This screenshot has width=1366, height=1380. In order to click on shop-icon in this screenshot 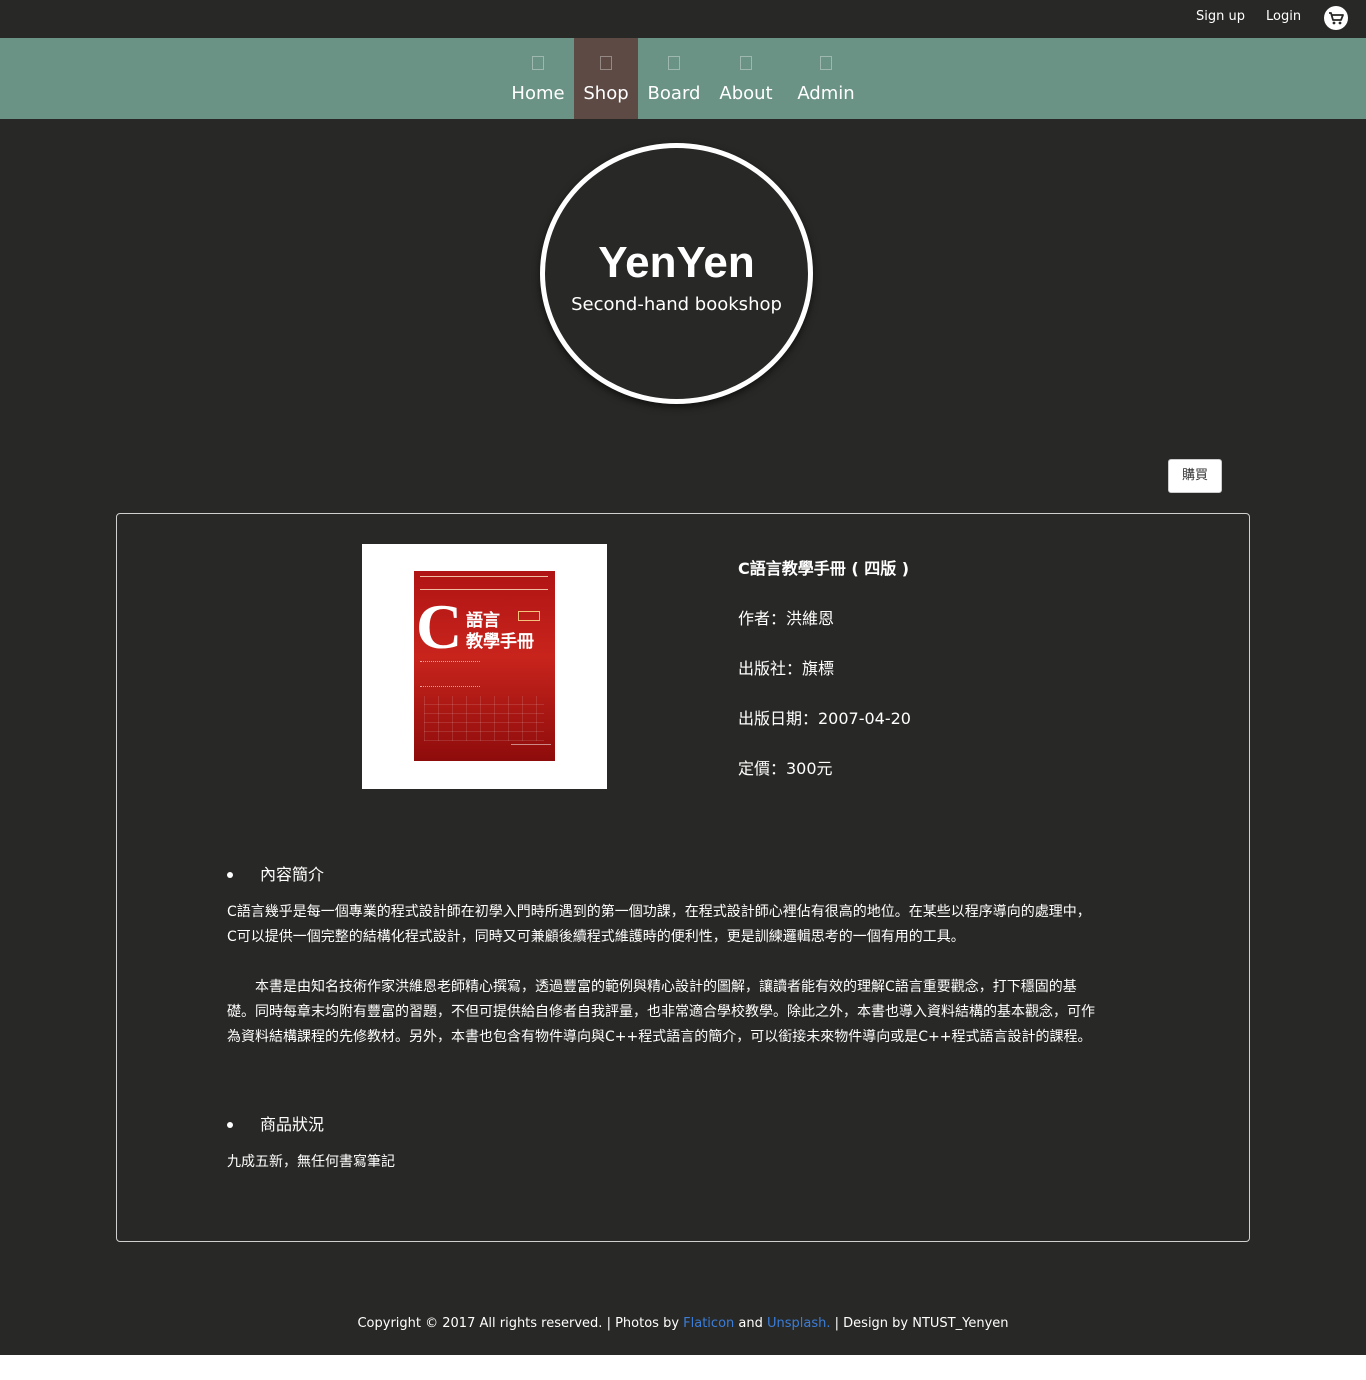, I will do `click(606, 63)`.